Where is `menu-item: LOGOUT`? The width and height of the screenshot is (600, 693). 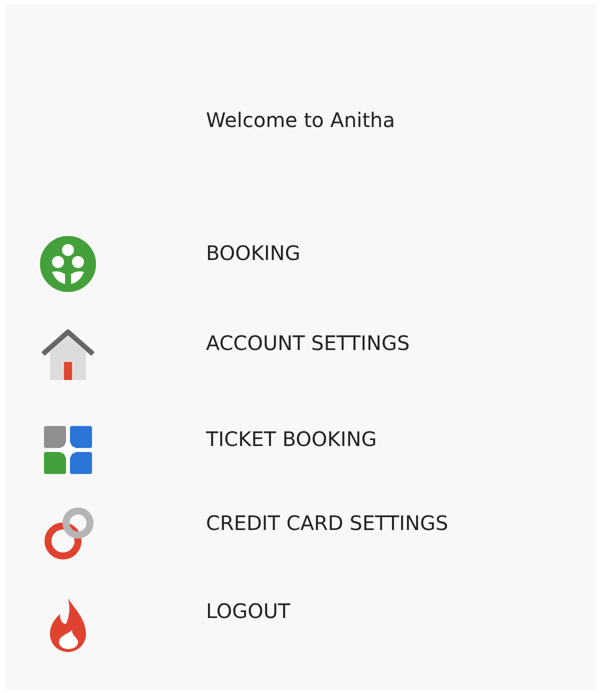 menu-item: LOGOUT is located at coordinates (248, 611).